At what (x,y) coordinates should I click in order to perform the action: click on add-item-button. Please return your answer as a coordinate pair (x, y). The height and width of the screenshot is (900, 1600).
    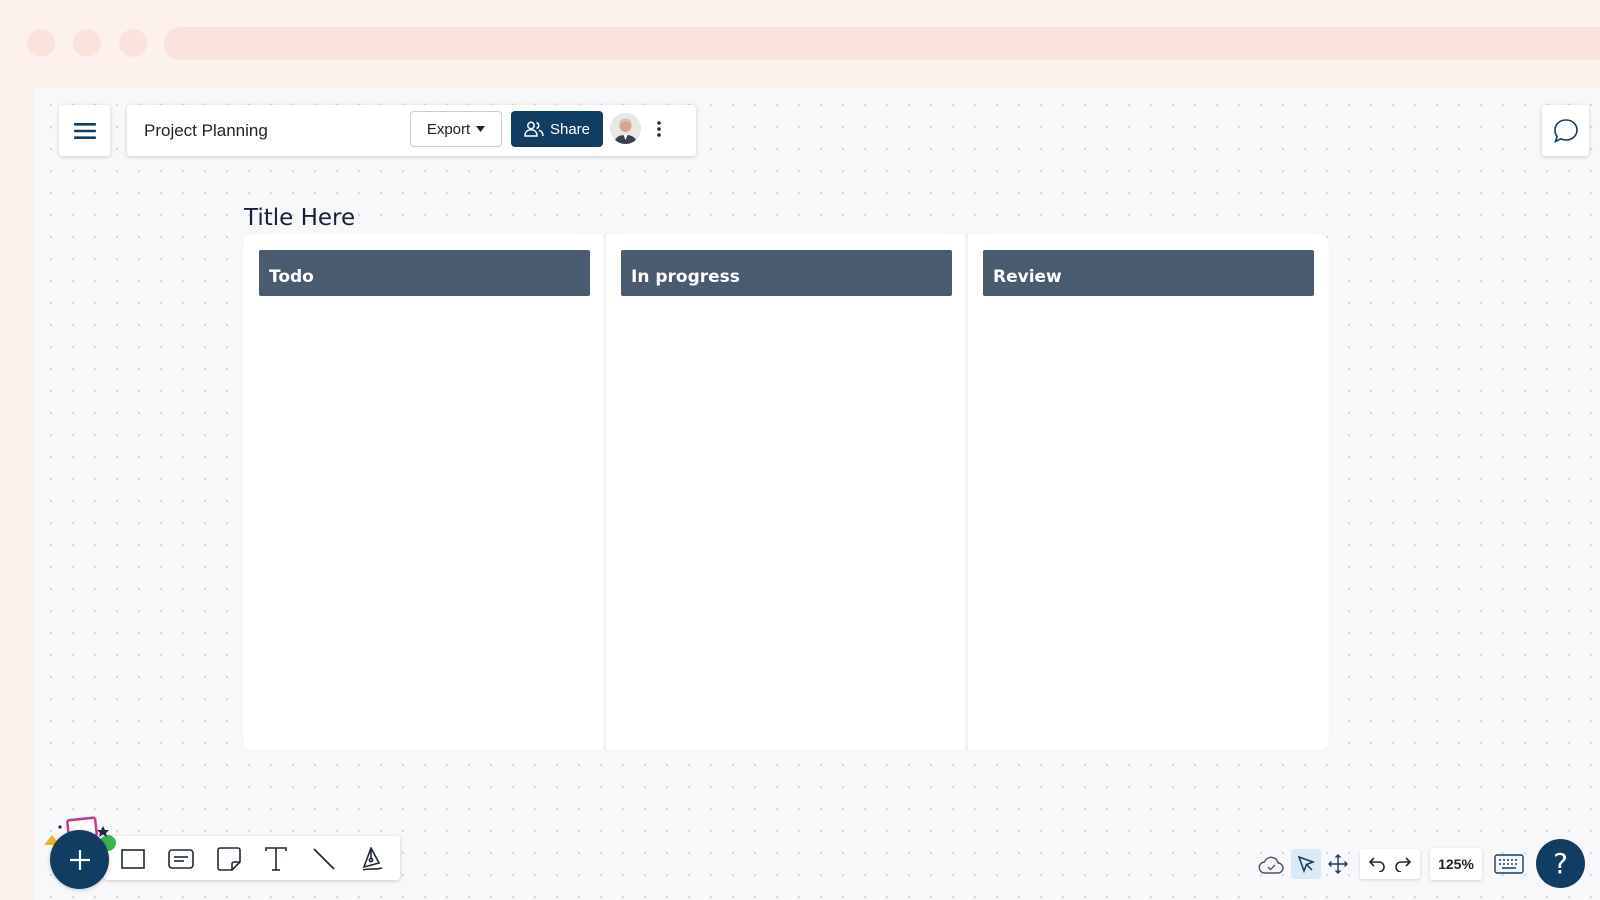
    Looking at the image, I should click on (79, 859).